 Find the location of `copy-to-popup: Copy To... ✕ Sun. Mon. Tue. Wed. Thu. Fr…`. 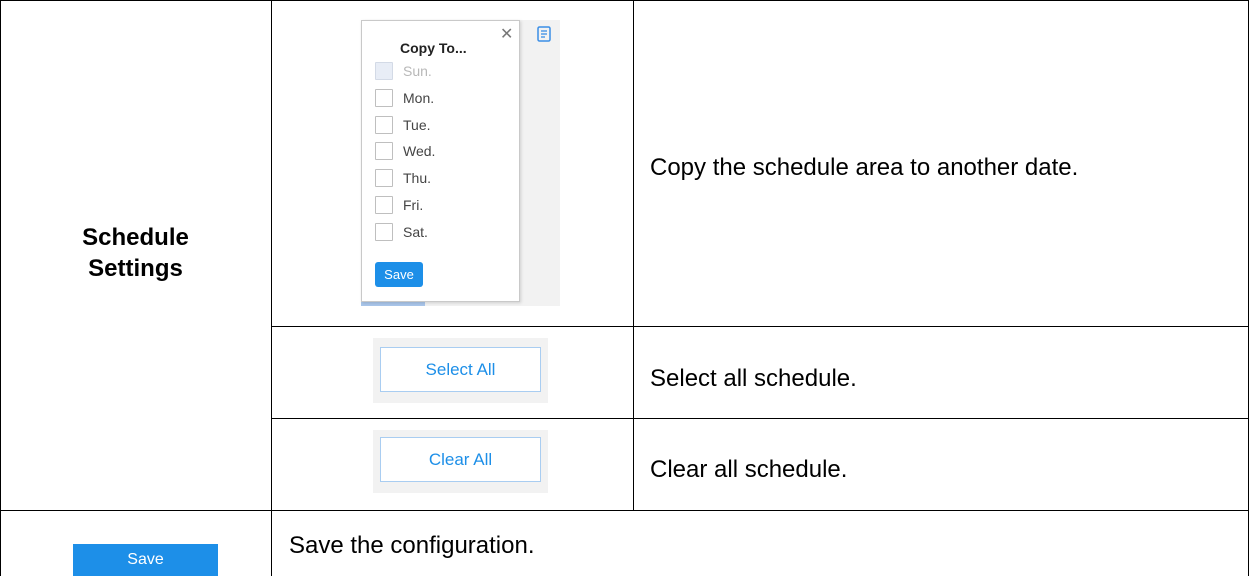

copy-to-popup: Copy To... ✕ Sun. Mon. Tue. Wed. Thu. Fr… is located at coordinates (440, 161).